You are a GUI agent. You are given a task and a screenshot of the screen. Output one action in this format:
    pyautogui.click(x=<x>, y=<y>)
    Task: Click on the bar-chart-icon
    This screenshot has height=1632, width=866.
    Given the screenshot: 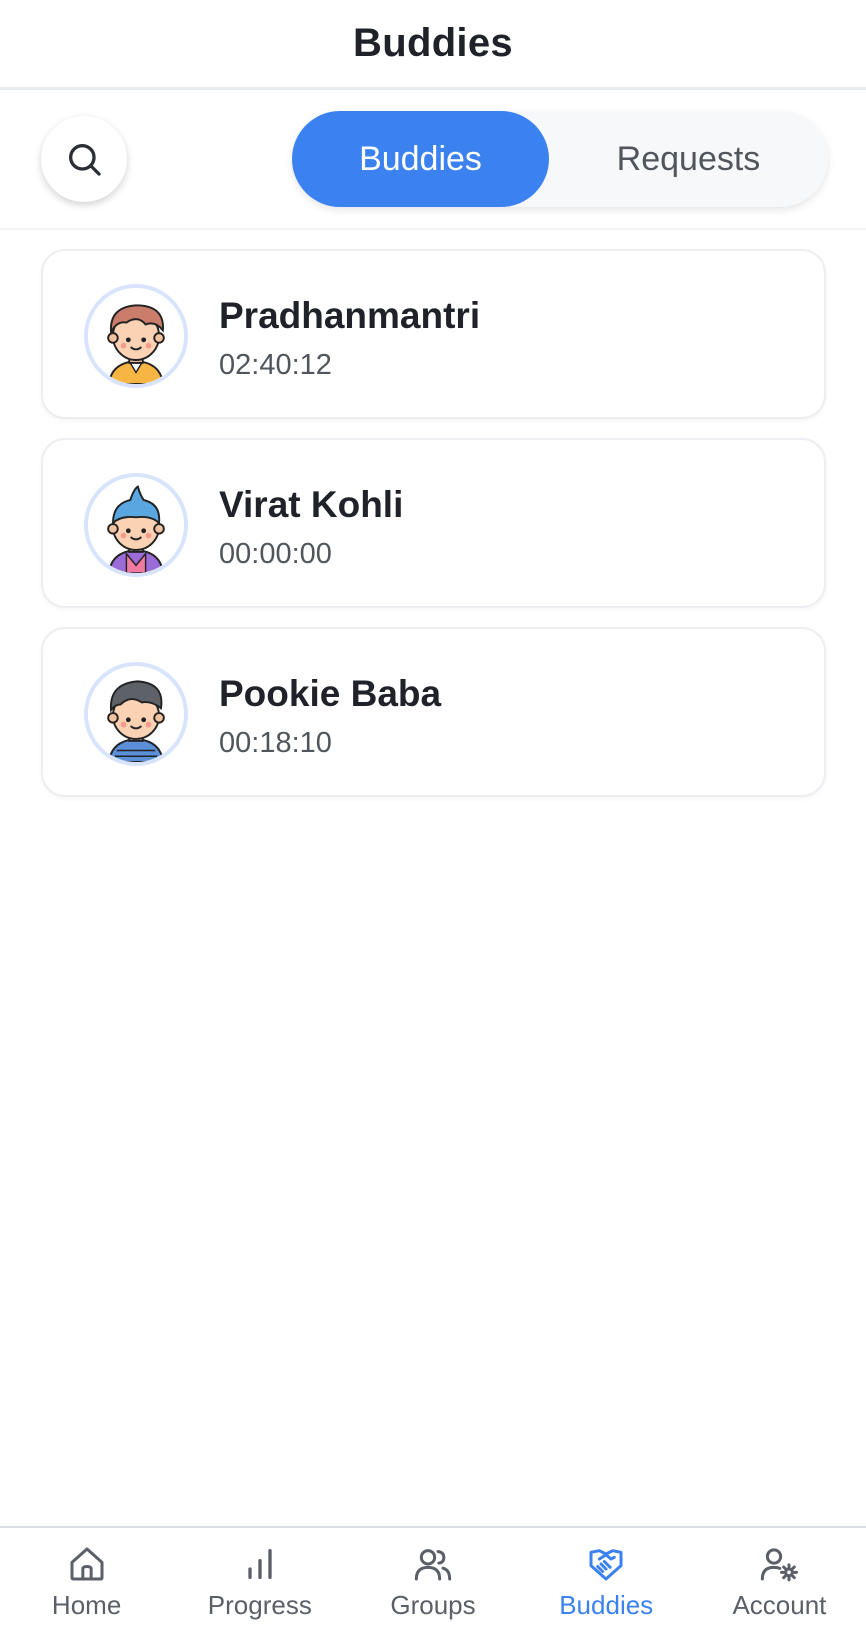 What is the action you would take?
    pyautogui.click(x=260, y=1564)
    